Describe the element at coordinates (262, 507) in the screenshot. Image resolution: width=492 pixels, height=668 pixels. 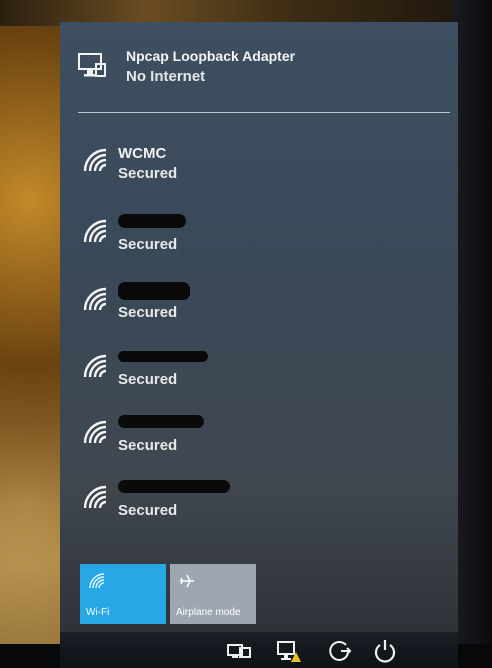
I see `network-item-6: Secured` at that location.